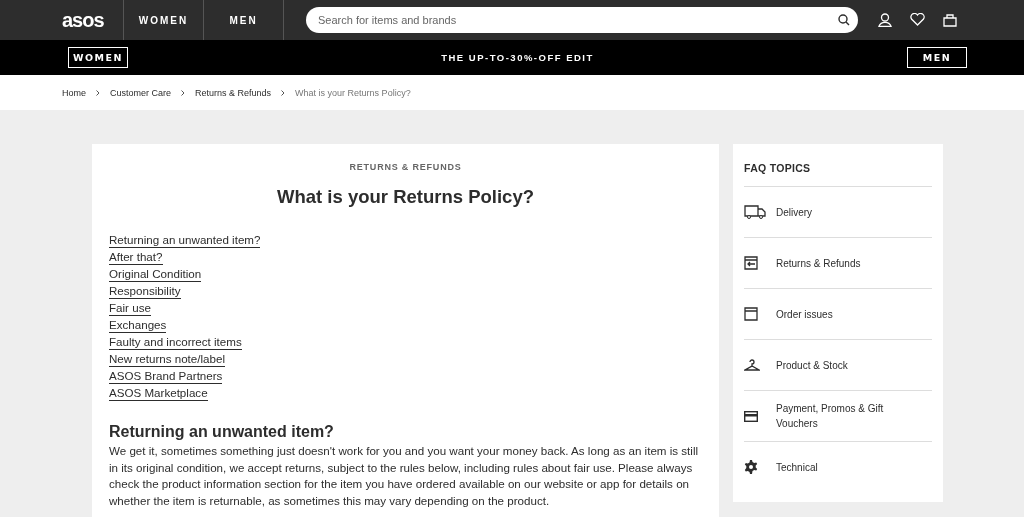 This screenshot has width=1024, height=517. I want to click on promo-text: THE UP-TO-30%-OFF EDIT, so click(517, 57).